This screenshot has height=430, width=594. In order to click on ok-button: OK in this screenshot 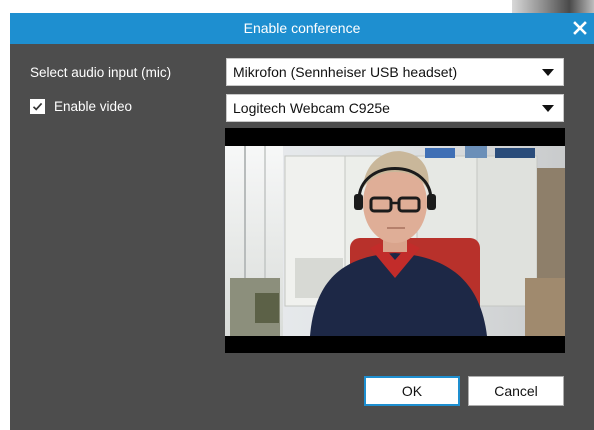, I will do `click(412, 391)`.